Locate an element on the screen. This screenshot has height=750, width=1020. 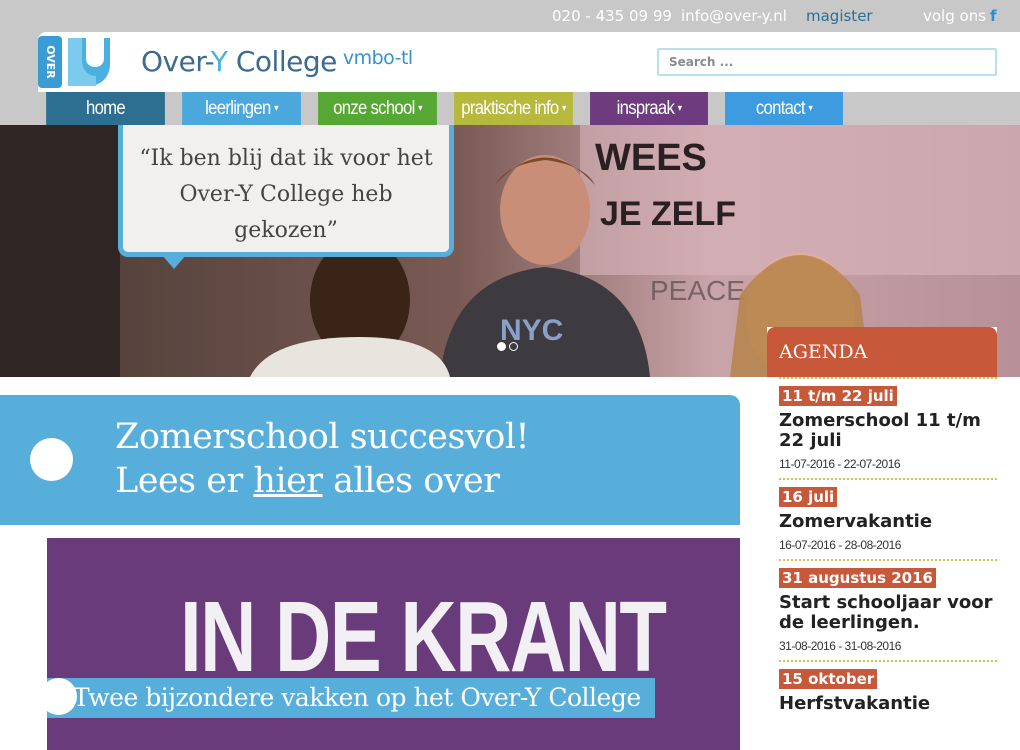
nav-onze-school: onze school ▾ is located at coordinates (377, 108).